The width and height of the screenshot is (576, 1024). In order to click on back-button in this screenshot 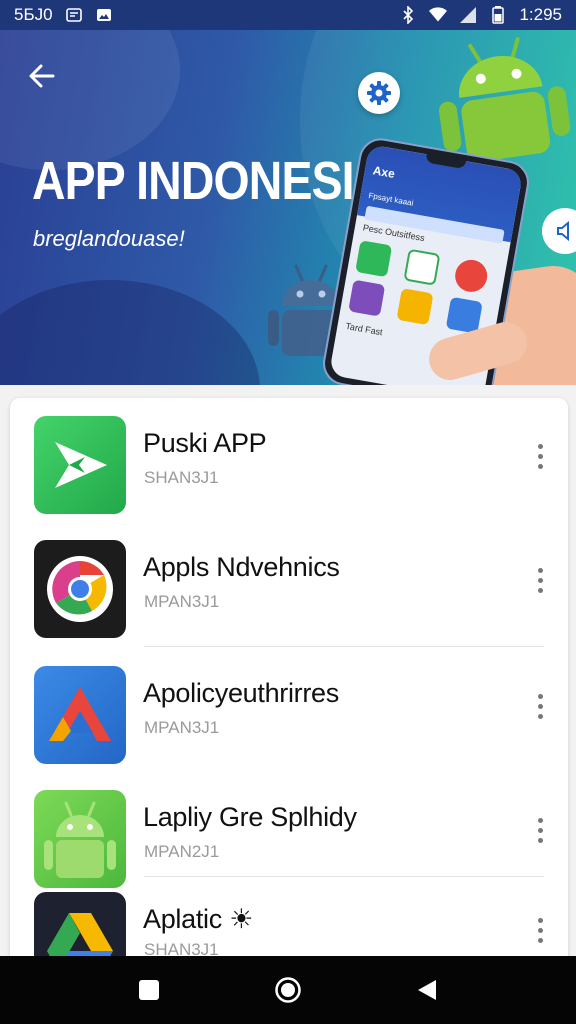, I will do `click(42, 76)`.